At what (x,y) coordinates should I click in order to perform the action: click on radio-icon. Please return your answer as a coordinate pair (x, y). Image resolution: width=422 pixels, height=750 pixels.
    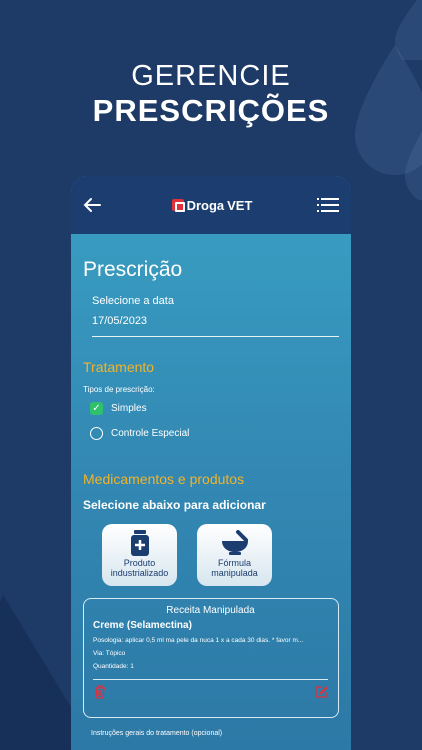
    Looking at the image, I should click on (96, 433).